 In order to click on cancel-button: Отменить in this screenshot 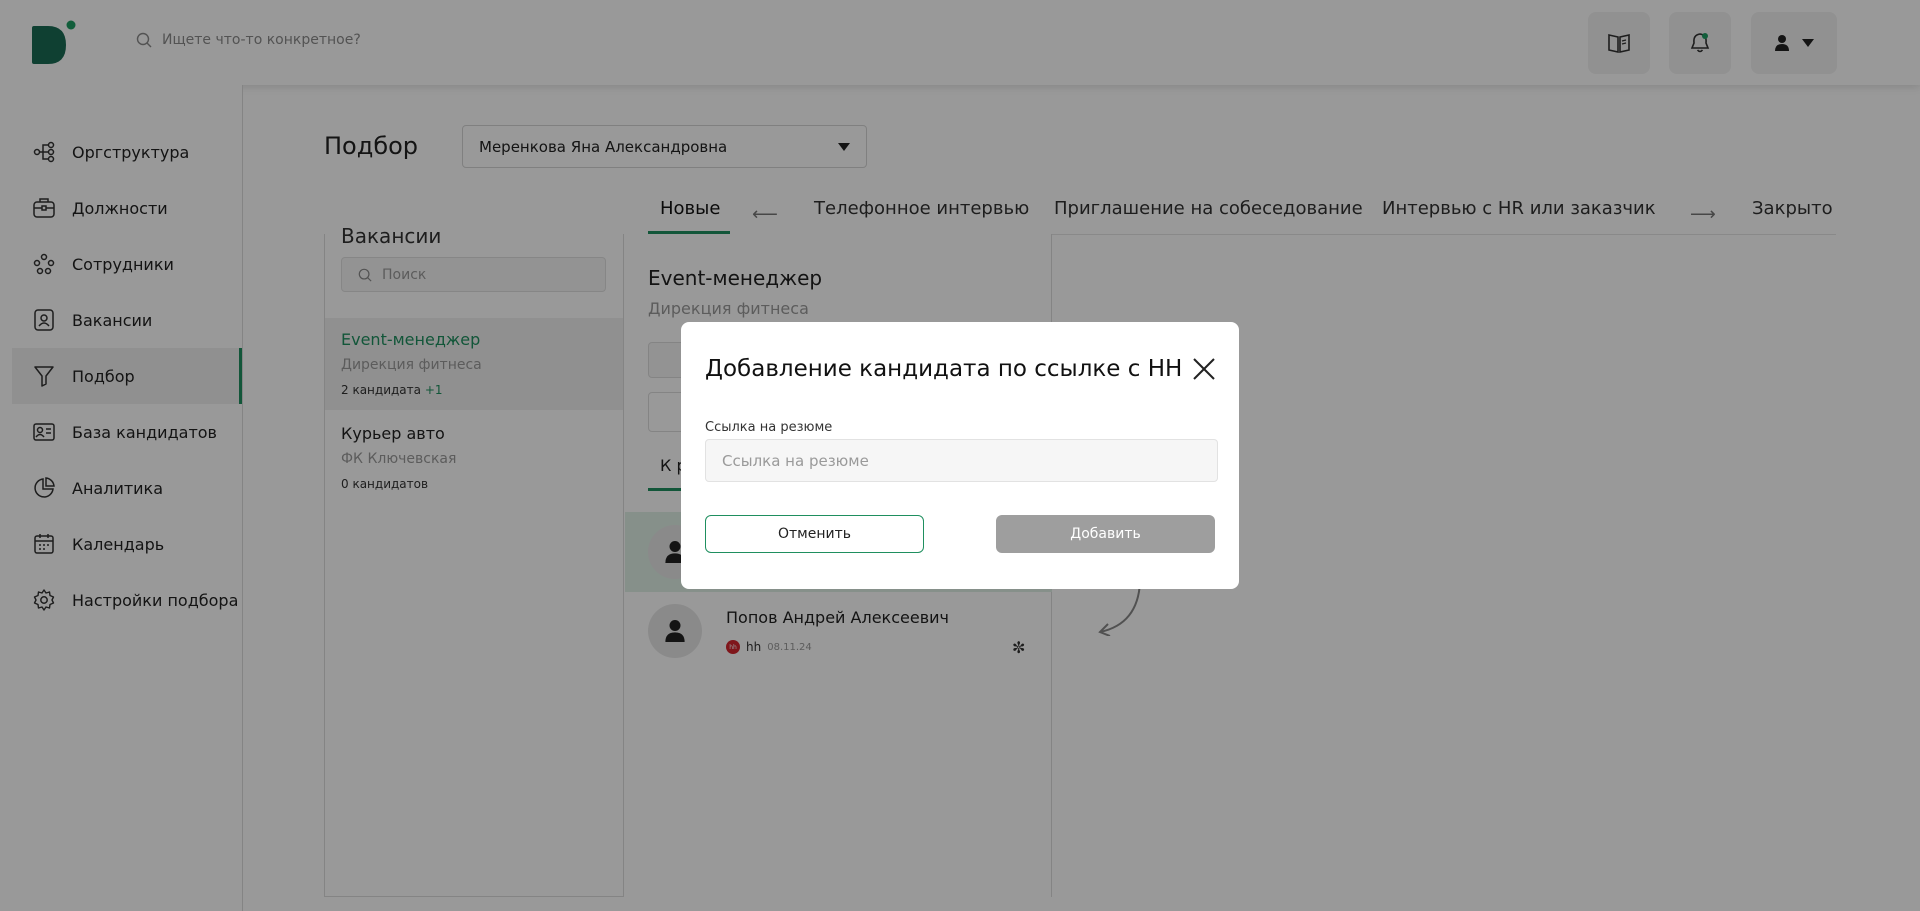, I will do `click(814, 534)`.